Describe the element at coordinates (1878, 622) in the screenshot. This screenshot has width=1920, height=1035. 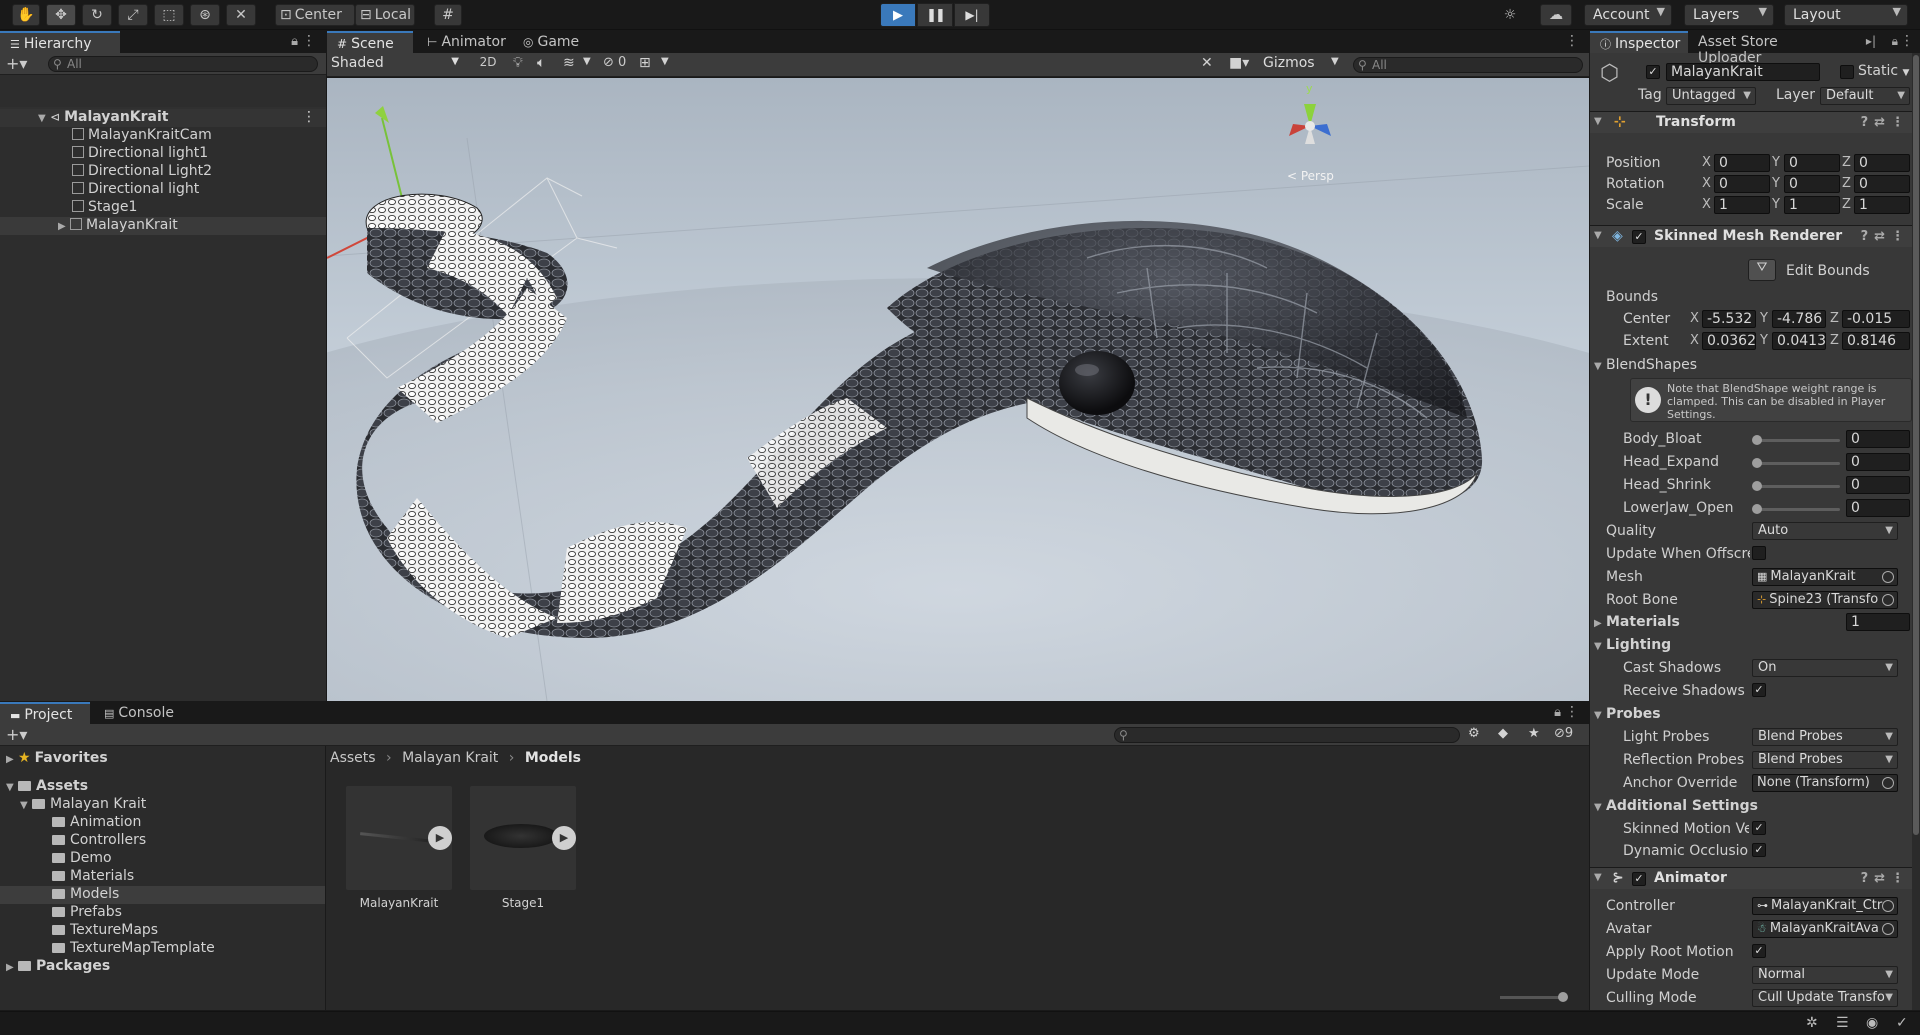
I see `materials-count-field: 1` at that location.